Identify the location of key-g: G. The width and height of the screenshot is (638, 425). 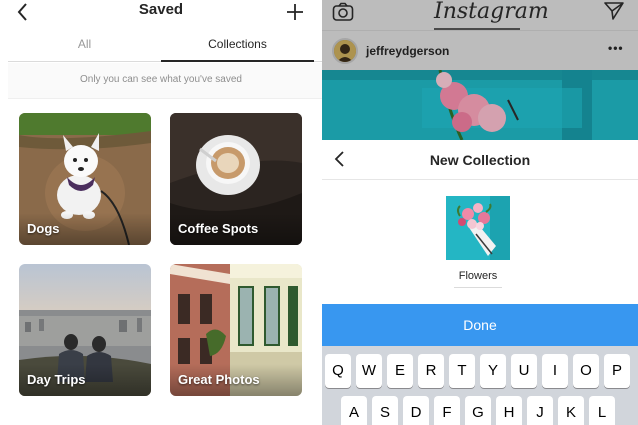
(478, 410).